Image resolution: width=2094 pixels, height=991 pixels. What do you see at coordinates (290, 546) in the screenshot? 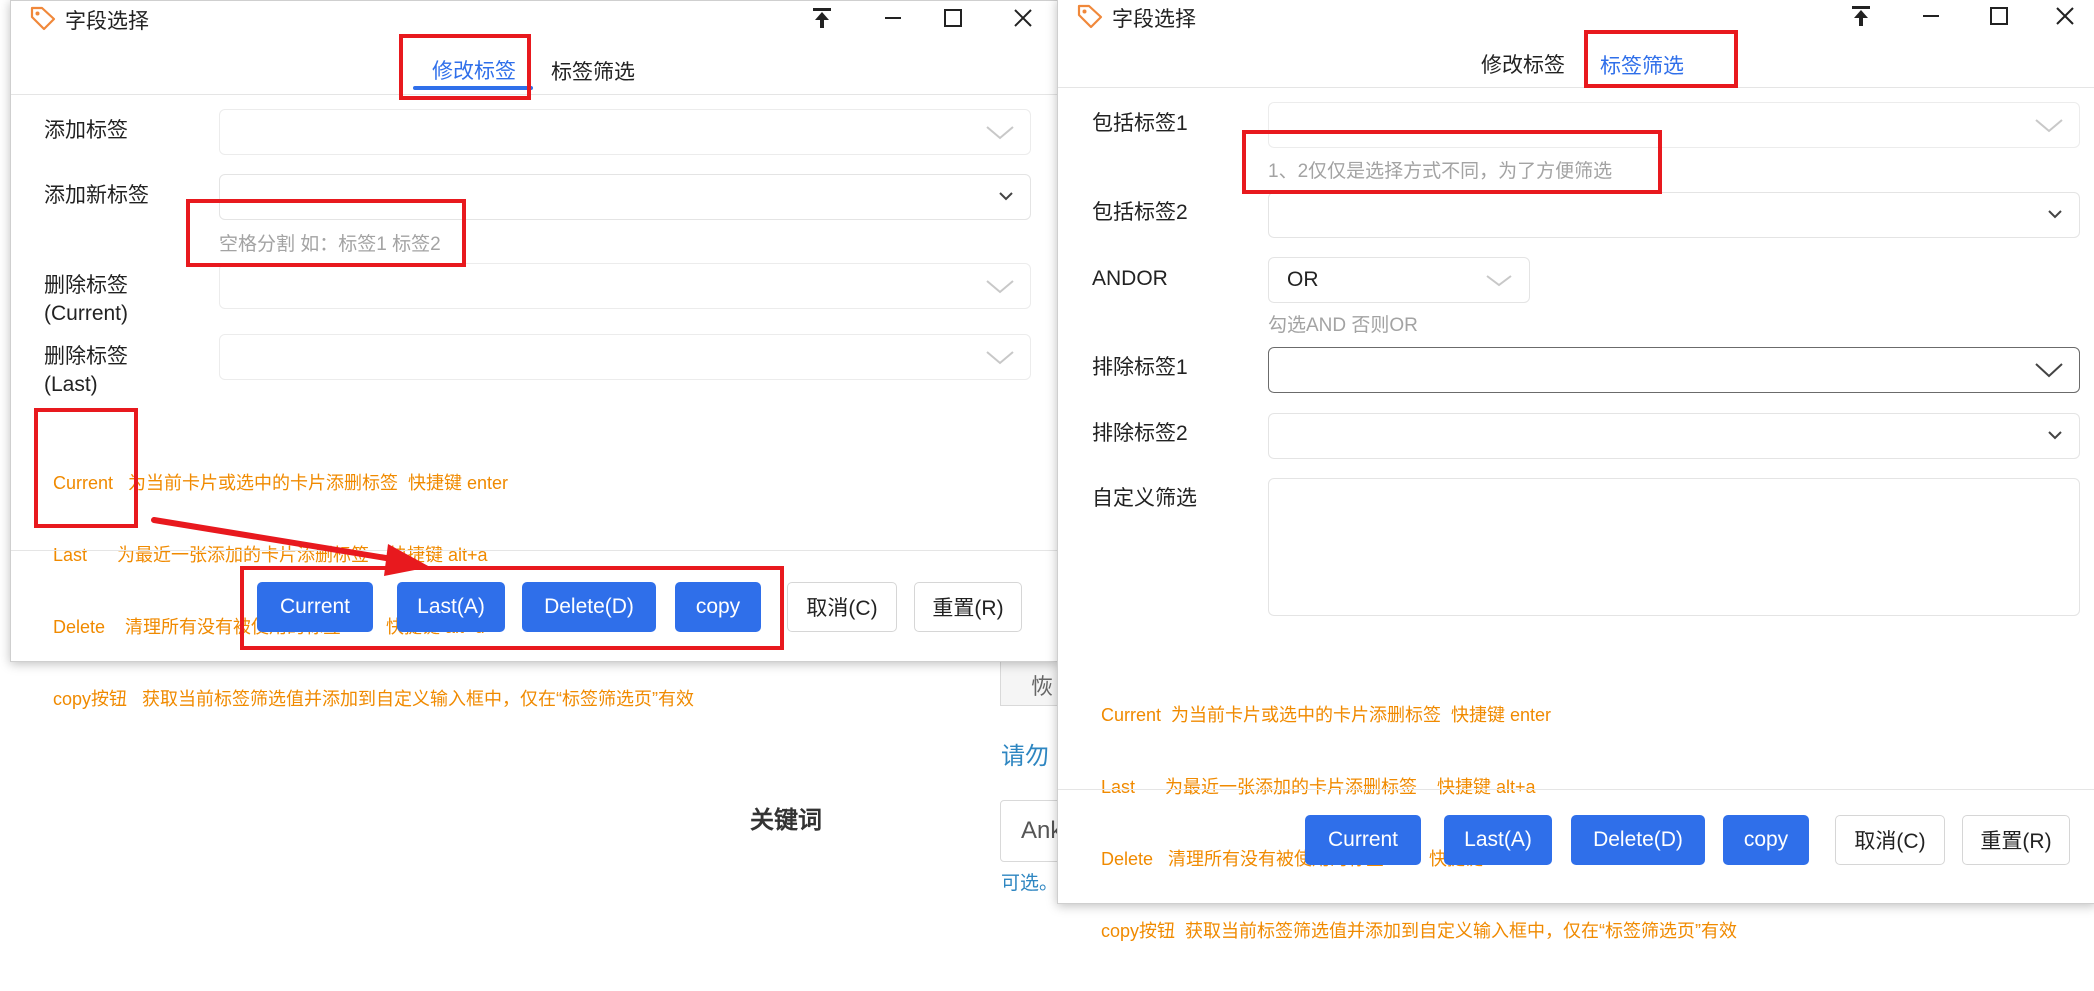
I see `annotation-arrow` at bounding box center [290, 546].